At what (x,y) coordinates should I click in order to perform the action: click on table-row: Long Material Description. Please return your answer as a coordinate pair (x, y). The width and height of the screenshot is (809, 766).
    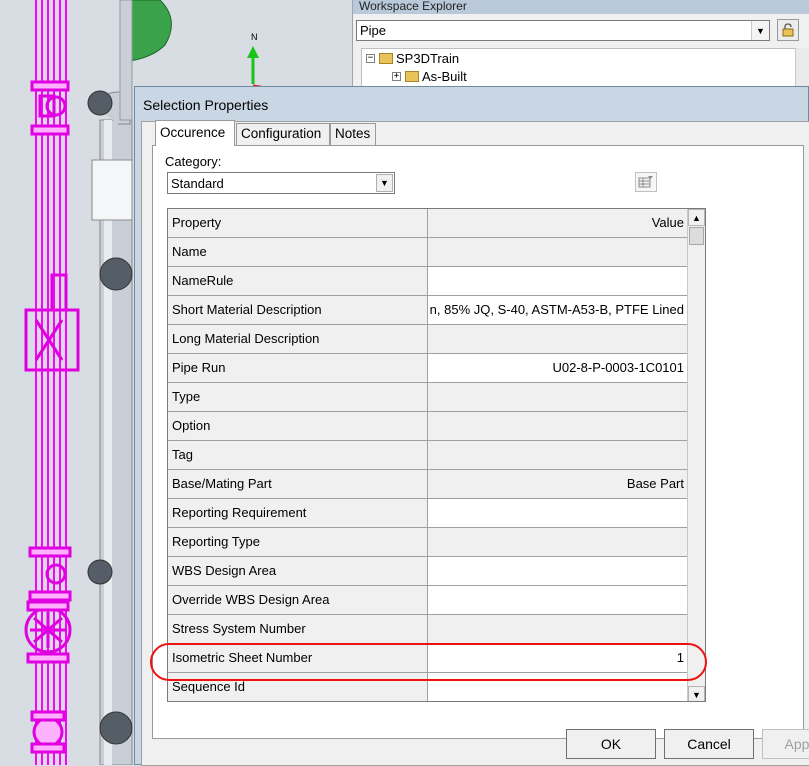
    Looking at the image, I should click on (428, 339).